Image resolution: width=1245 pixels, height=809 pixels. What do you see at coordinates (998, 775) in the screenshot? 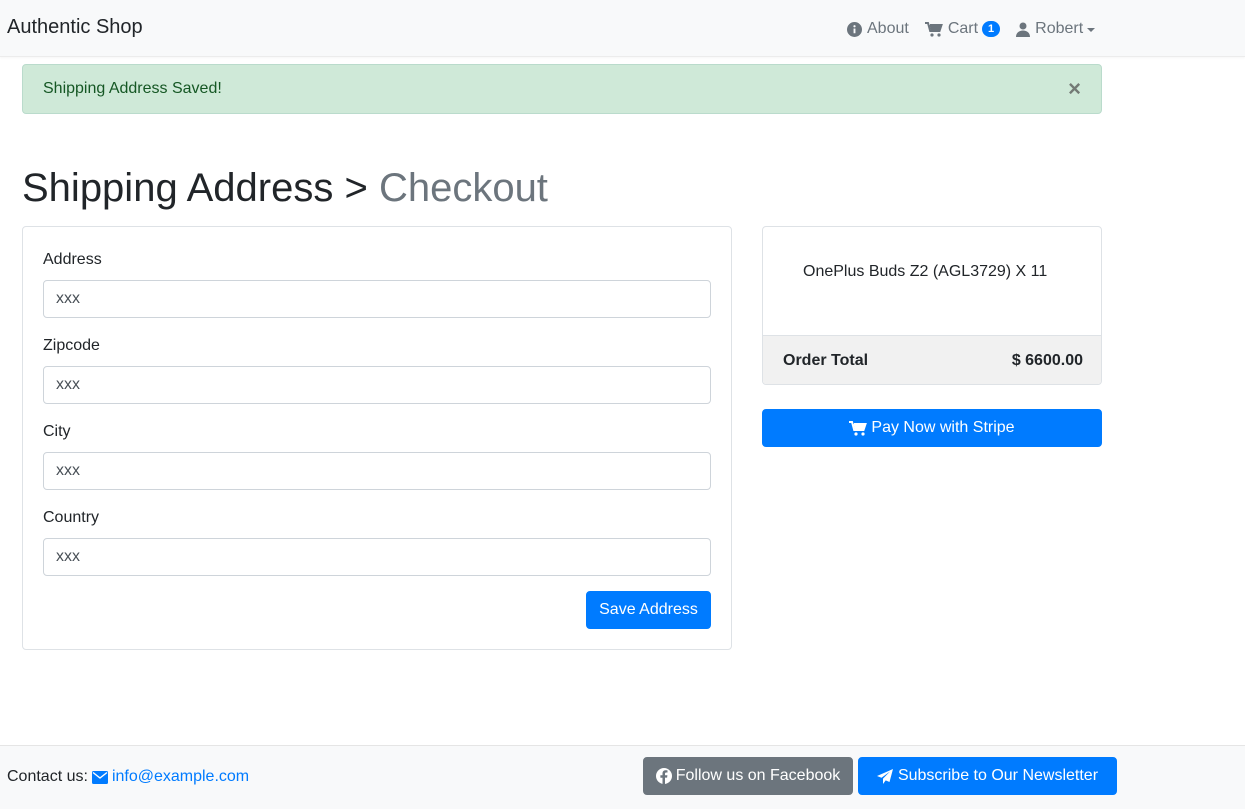
I see `newsletter-button-label: Subscribe to Our Newsletter` at bounding box center [998, 775].